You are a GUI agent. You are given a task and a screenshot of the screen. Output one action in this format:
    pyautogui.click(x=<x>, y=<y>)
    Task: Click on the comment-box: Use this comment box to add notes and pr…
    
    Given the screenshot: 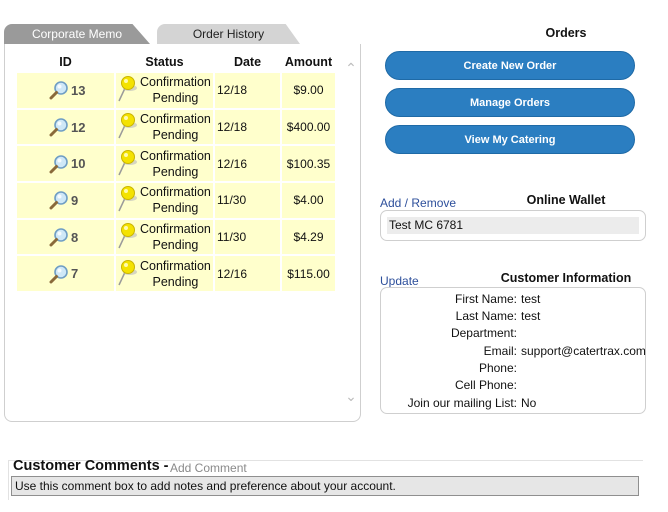 What is the action you would take?
    pyautogui.click(x=325, y=486)
    